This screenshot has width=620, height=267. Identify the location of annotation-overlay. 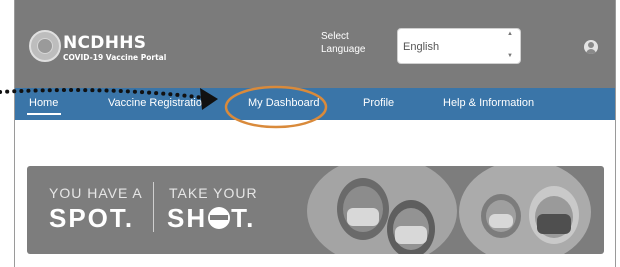
(164, 107).